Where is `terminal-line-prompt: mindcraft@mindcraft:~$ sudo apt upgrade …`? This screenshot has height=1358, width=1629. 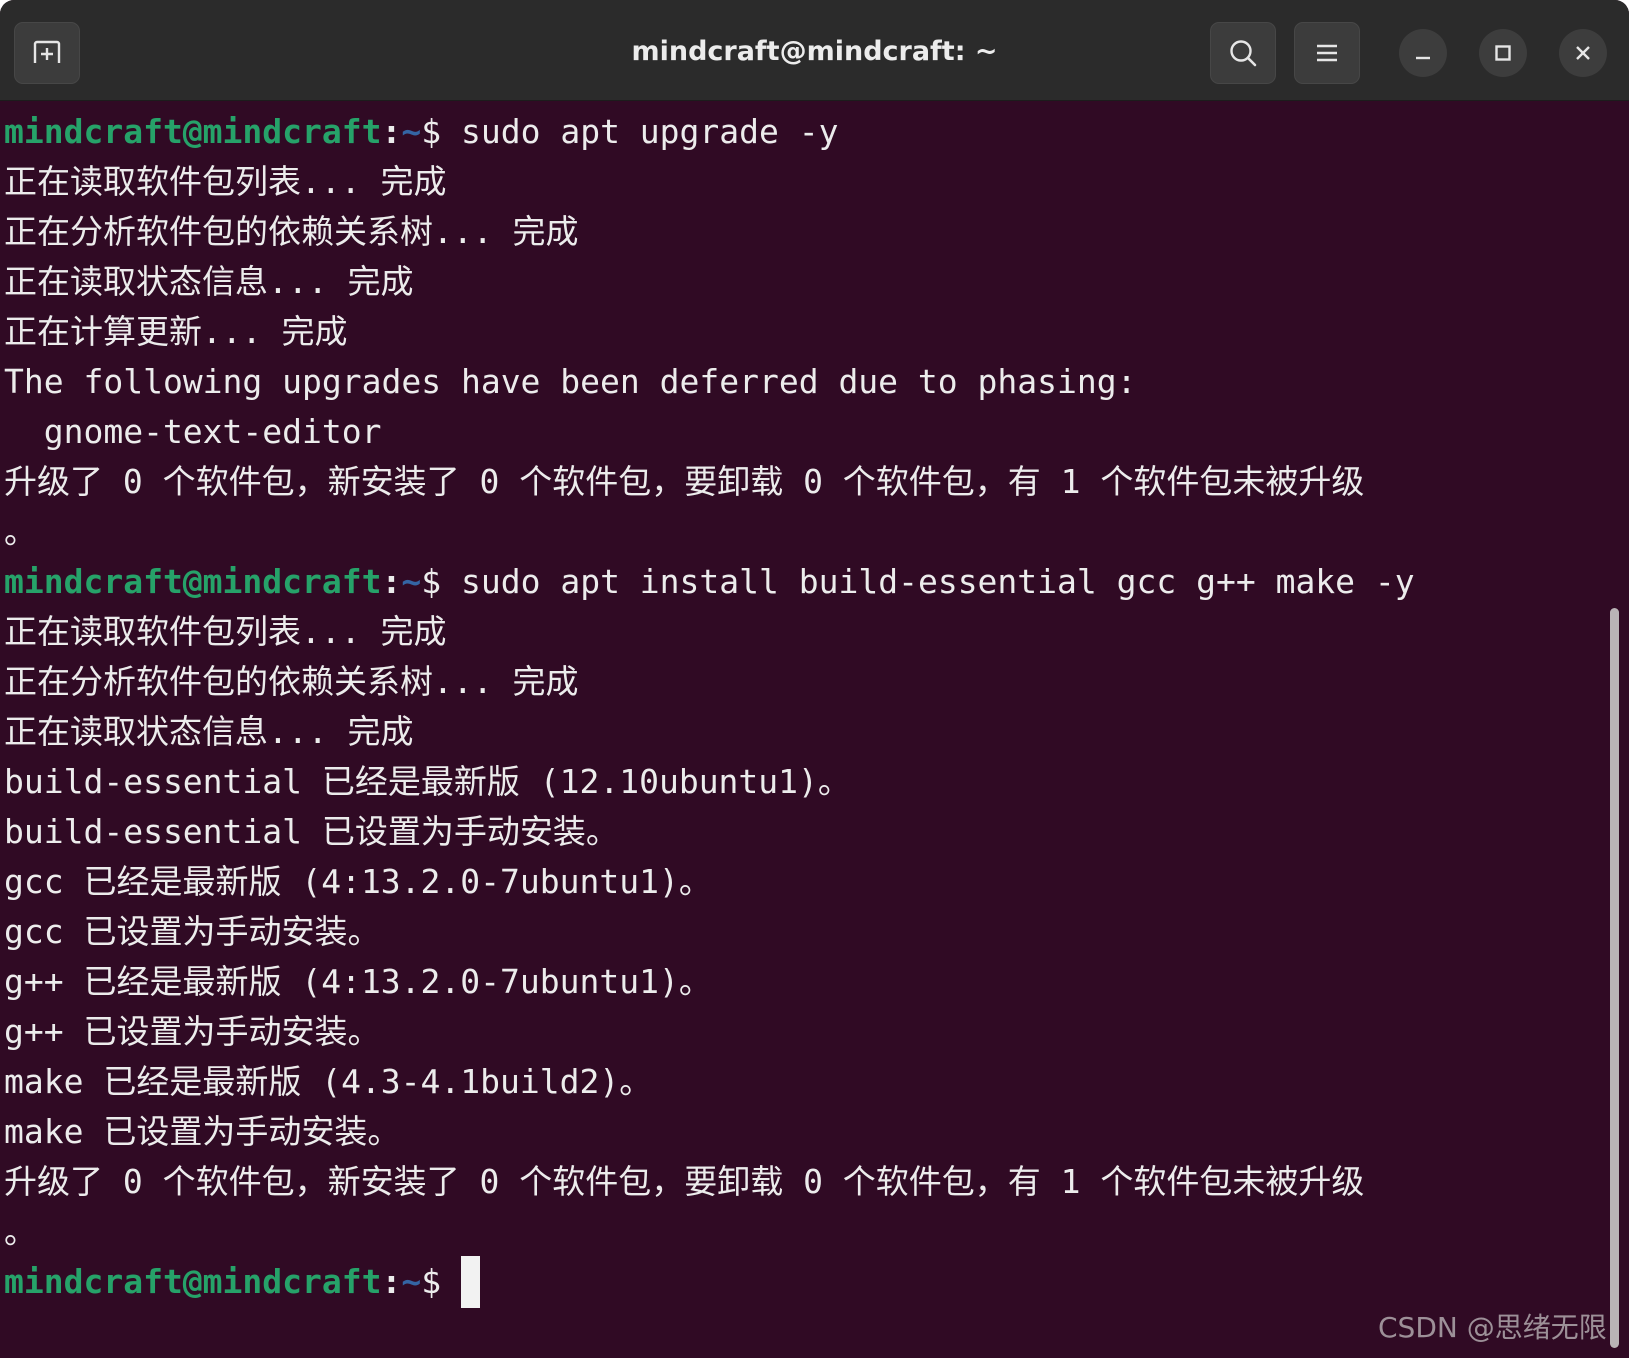
terminal-line-prompt: mindcraft@mindcraft:~$ sudo apt upgrade … is located at coordinates (421, 132).